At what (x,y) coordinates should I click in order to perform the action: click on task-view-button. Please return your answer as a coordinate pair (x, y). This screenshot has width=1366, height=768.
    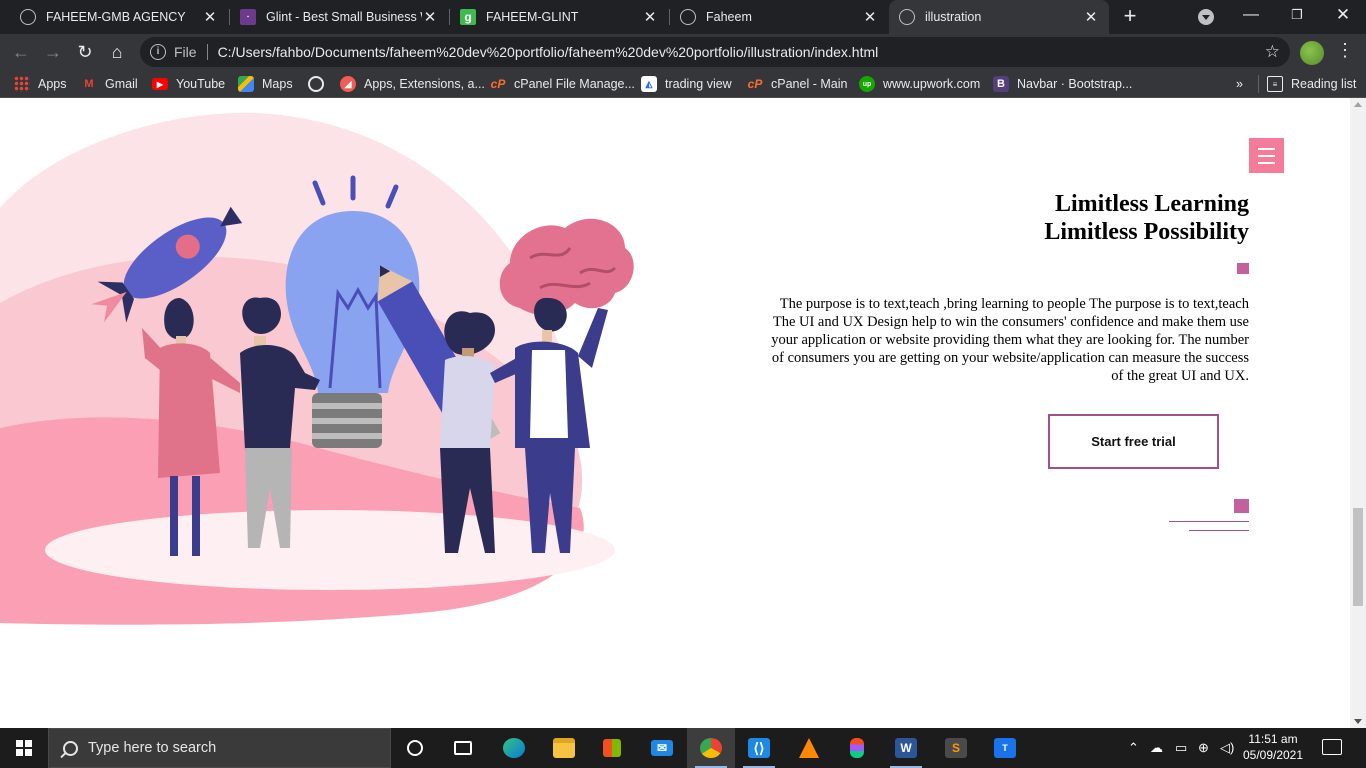
    Looking at the image, I should click on (463, 748).